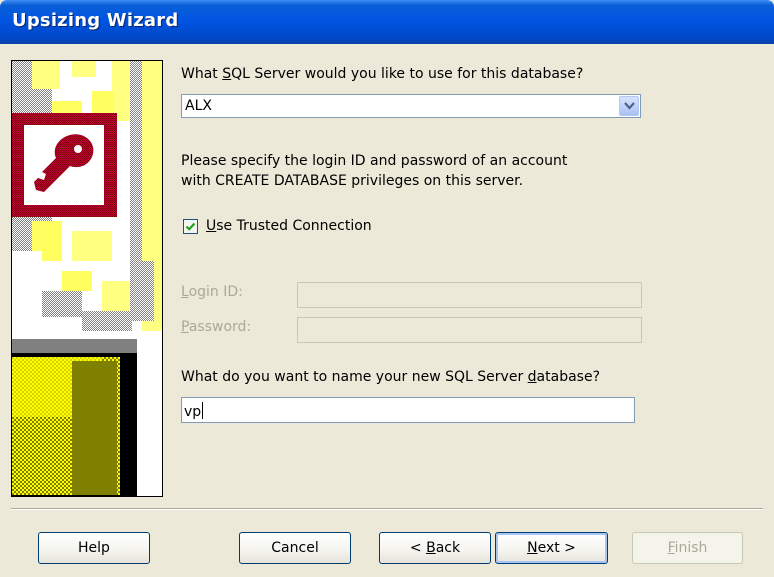 The width and height of the screenshot is (774, 577). Describe the element at coordinates (469, 295) in the screenshot. I see `login-id-field` at that location.